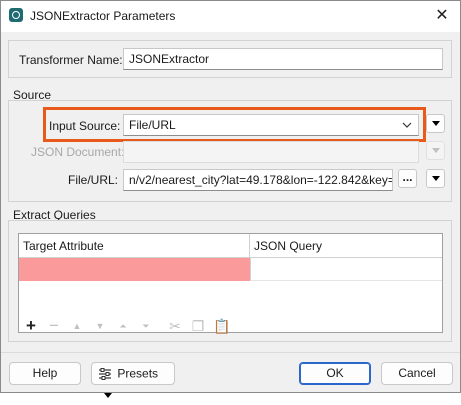  What do you see at coordinates (100, 326) in the screenshot?
I see `move-down-icon: ▼` at bounding box center [100, 326].